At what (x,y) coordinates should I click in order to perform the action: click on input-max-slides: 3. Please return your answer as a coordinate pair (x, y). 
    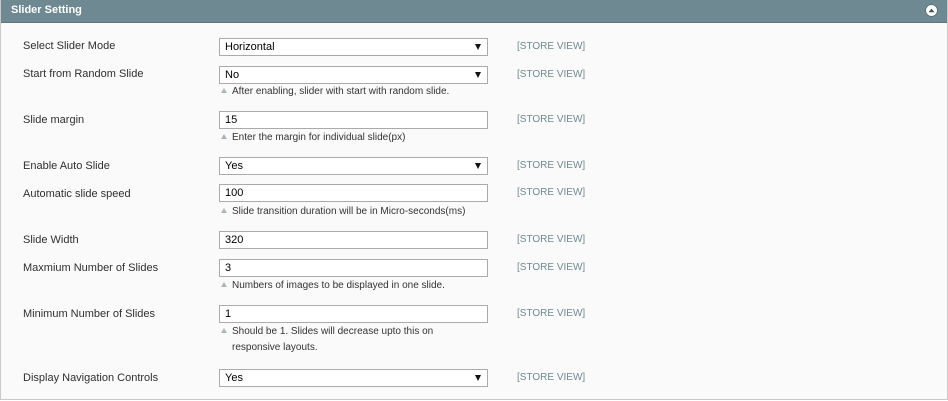
    Looking at the image, I should click on (353, 268).